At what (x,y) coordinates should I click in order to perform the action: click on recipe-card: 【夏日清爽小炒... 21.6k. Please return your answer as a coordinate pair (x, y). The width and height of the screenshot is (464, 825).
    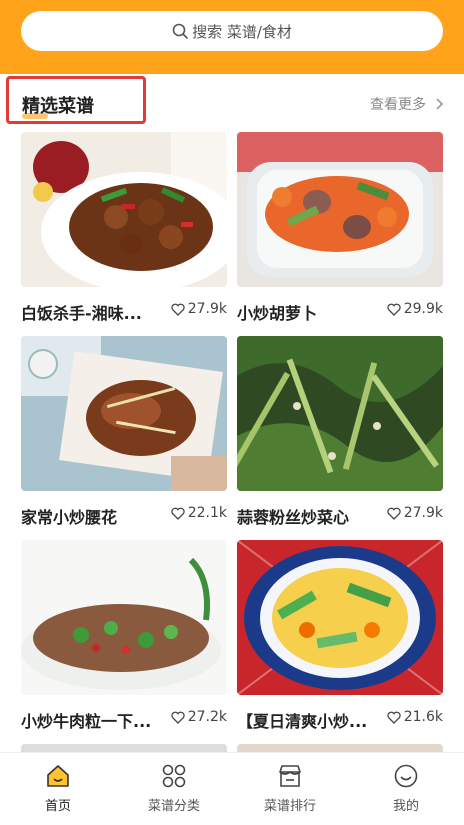
    Looking at the image, I should click on (340, 635).